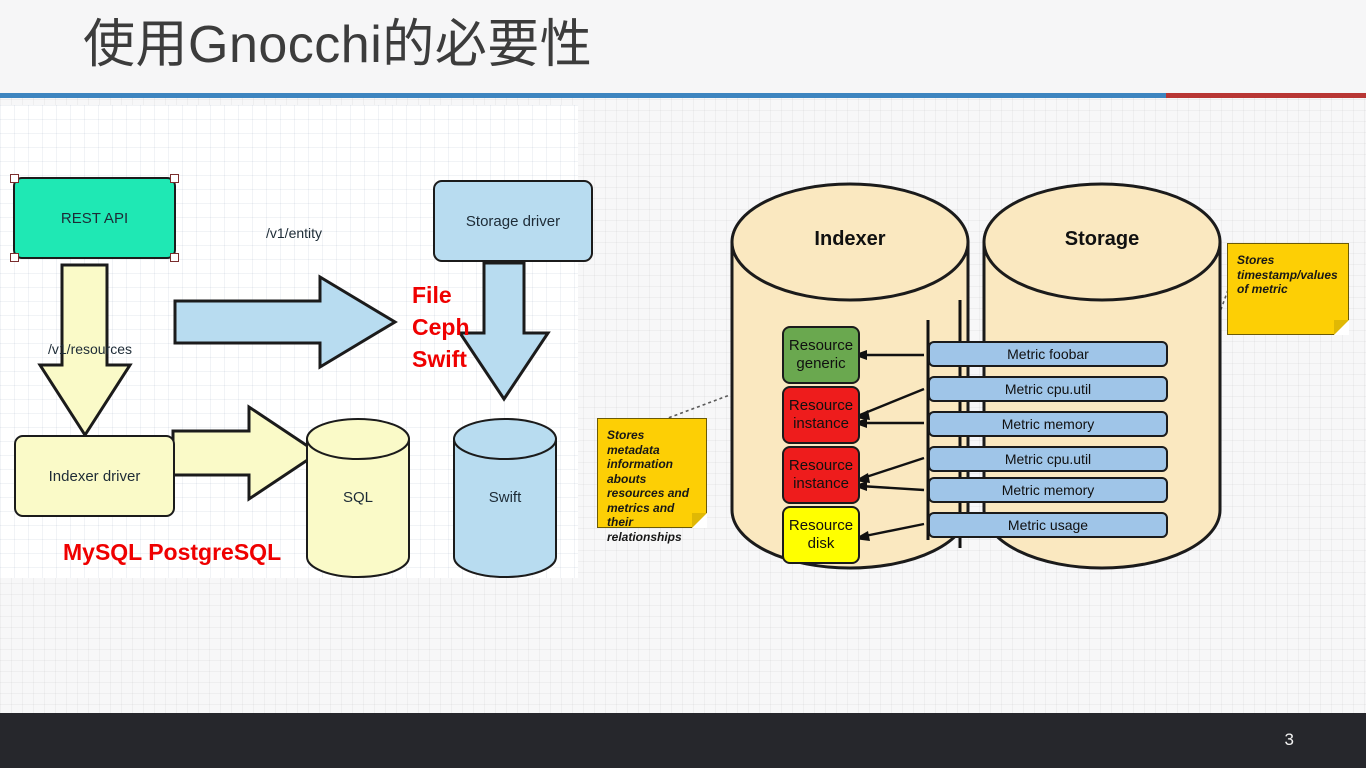 The width and height of the screenshot is (1366, 768). Describe the element at coordinates (14, 178) in the screenshot. I see `selection-handle-tl` at that location.